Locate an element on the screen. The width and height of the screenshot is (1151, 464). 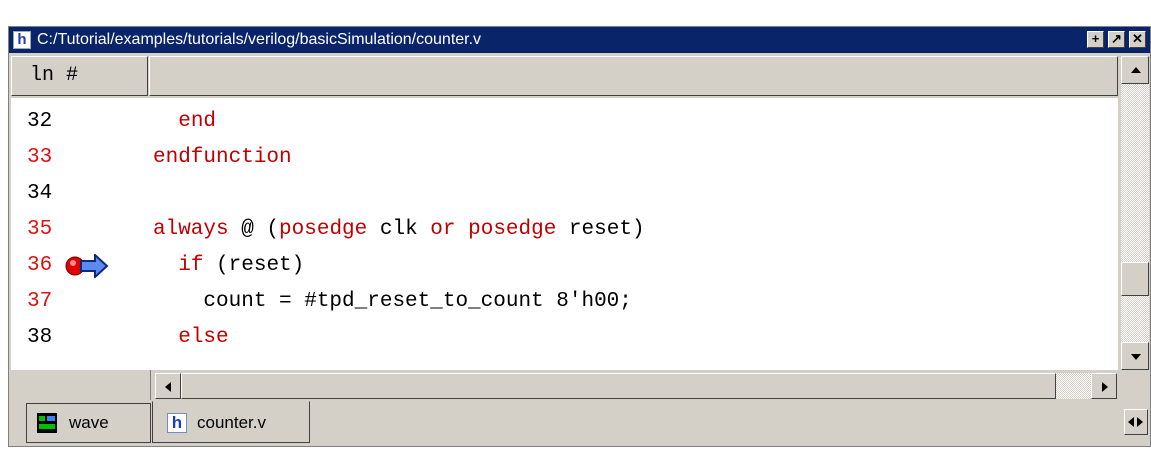
arrow-down-icon is located at coordinates (1136, 357).